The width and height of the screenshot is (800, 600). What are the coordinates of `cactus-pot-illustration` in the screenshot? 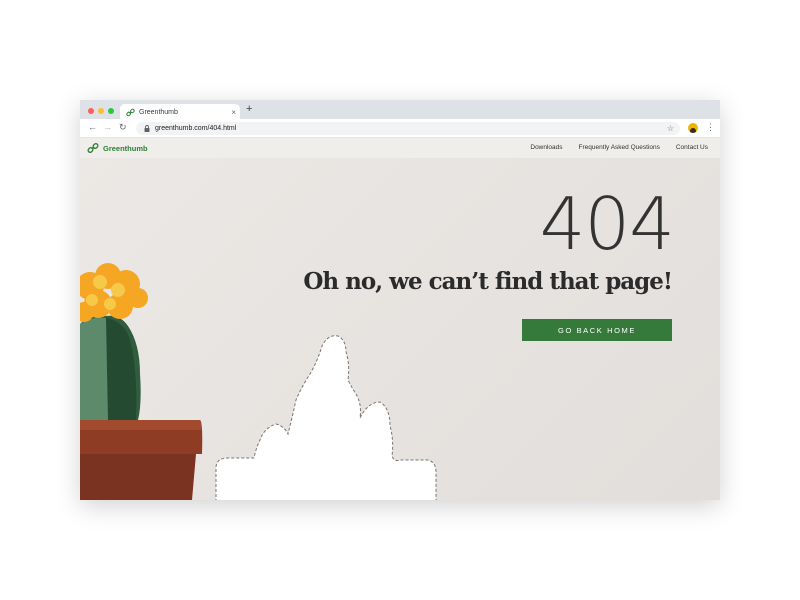 It's located at (141, 381).